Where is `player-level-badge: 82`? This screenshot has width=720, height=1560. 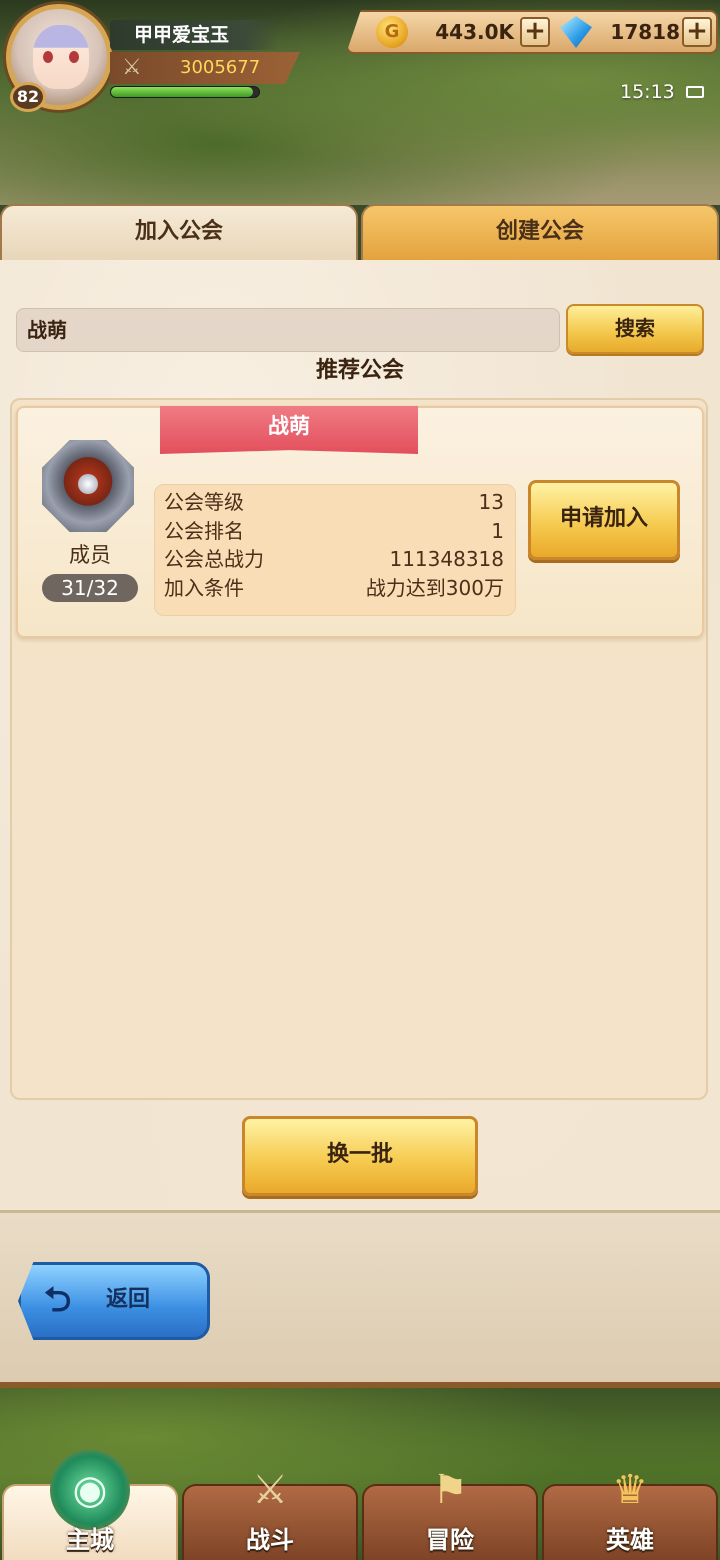 player-level-badge: 82 is located at coordinates (28, 97).